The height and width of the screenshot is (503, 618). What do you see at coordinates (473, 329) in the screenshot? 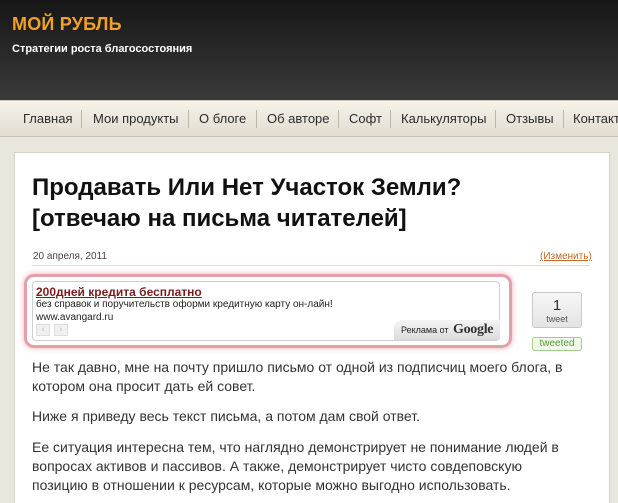
I see `google-logo: Google` at bounding box center [473, 329].